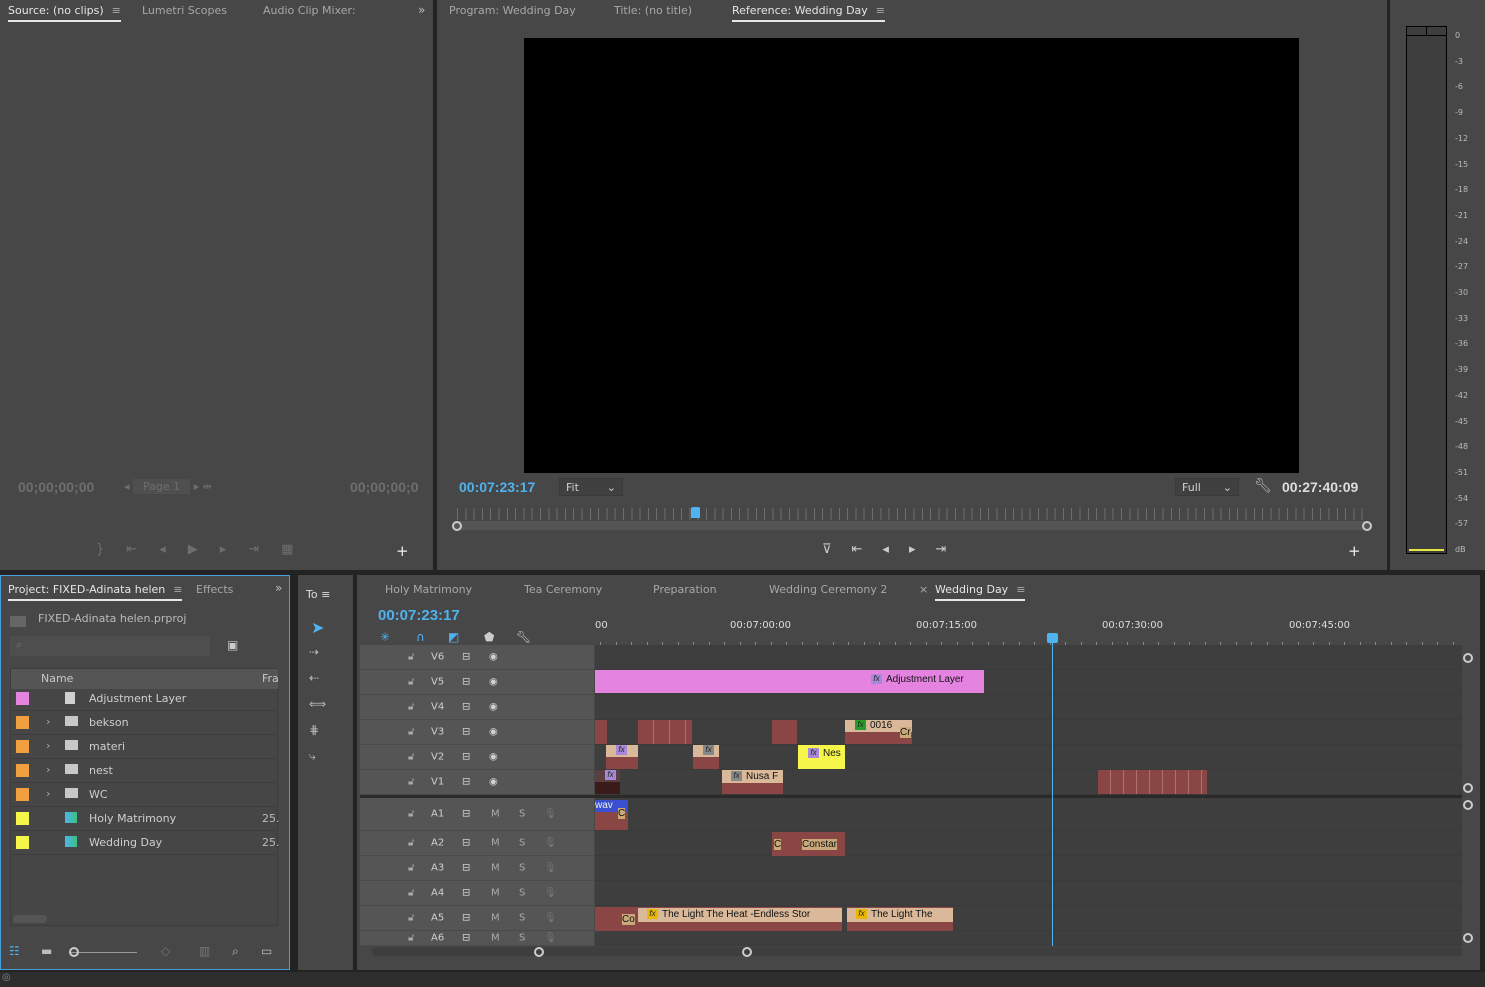 Image resolution: width=1485 pixels, height=987 pixels. I want to click on linked-selection-icon: ◩, so click(453, 637).